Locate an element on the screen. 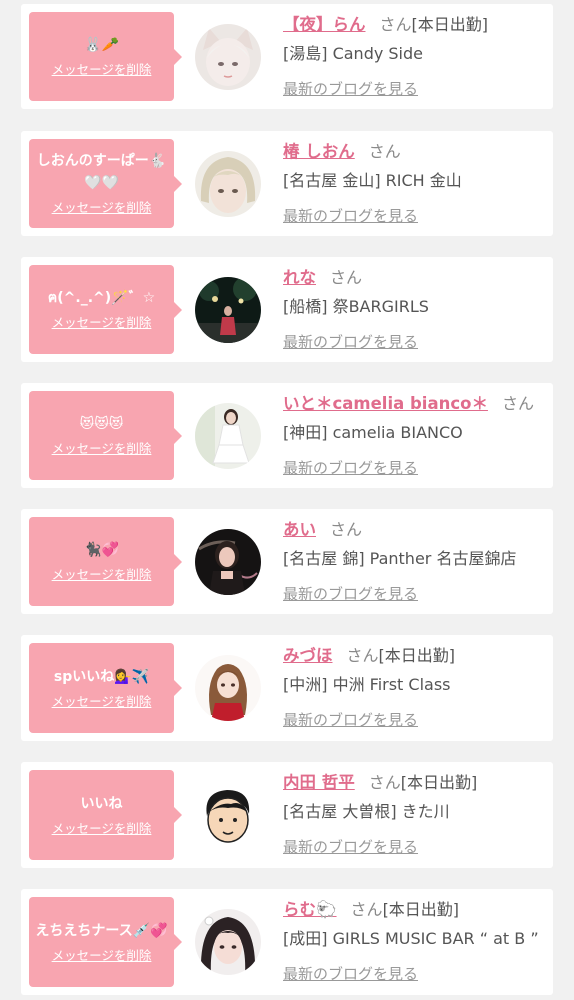  message-bubble: ฅ(^._.^)🪄゛☆ メッセージを削除 is located at coordinates (105, 309).